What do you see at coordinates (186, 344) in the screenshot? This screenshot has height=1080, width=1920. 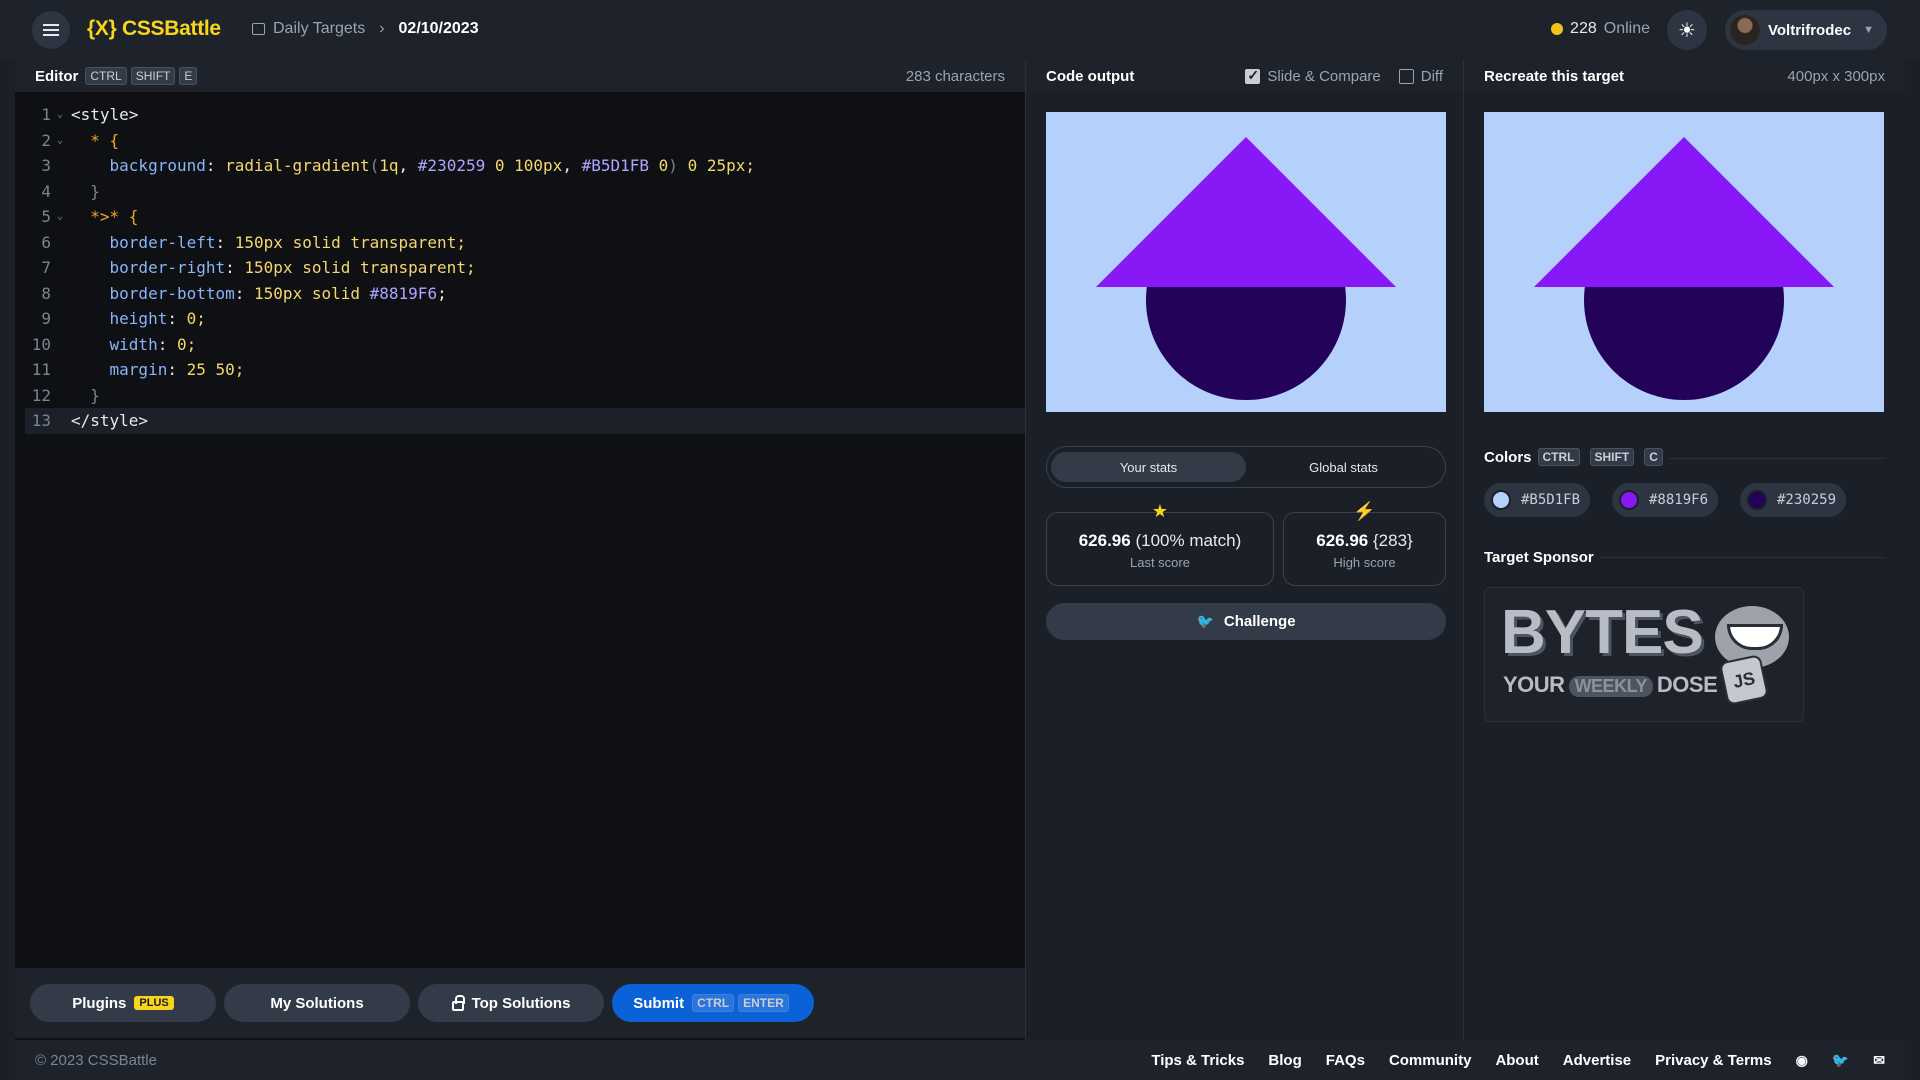 I see `code-token: 0;` at bounding box center [186, 344].